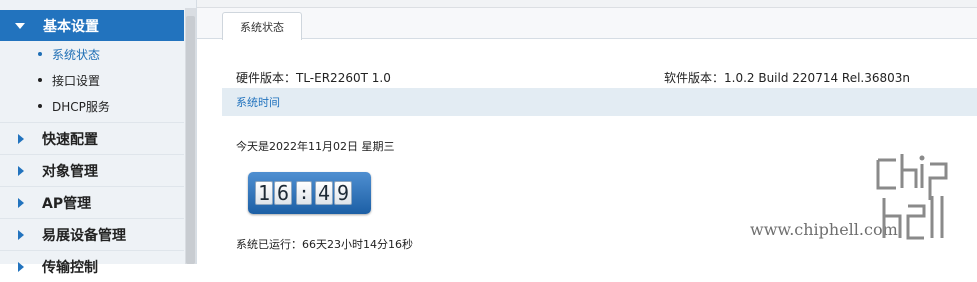  I want to click on clock-digit: 6, so click(283, 193).